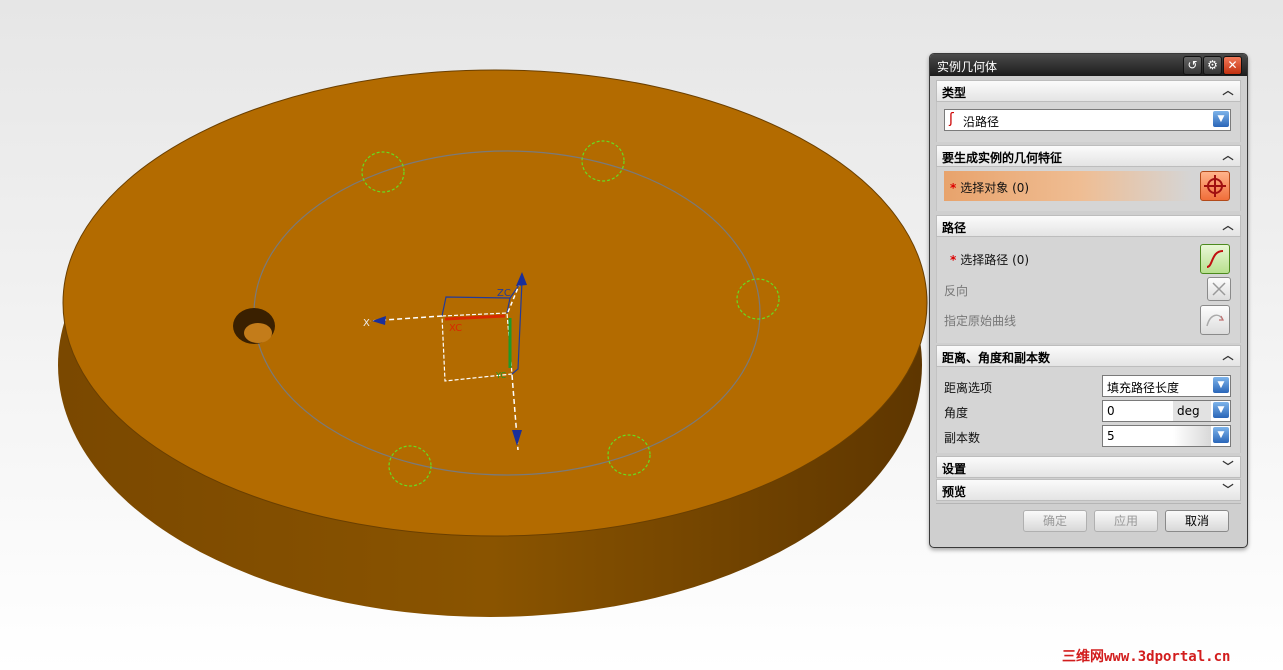 This screenshot has height=670, width=1283. What do you see at coordinates (967, 67) in the screenshot?
I see `dialog-title: 实例几何体` at bounding box center [967, 67].